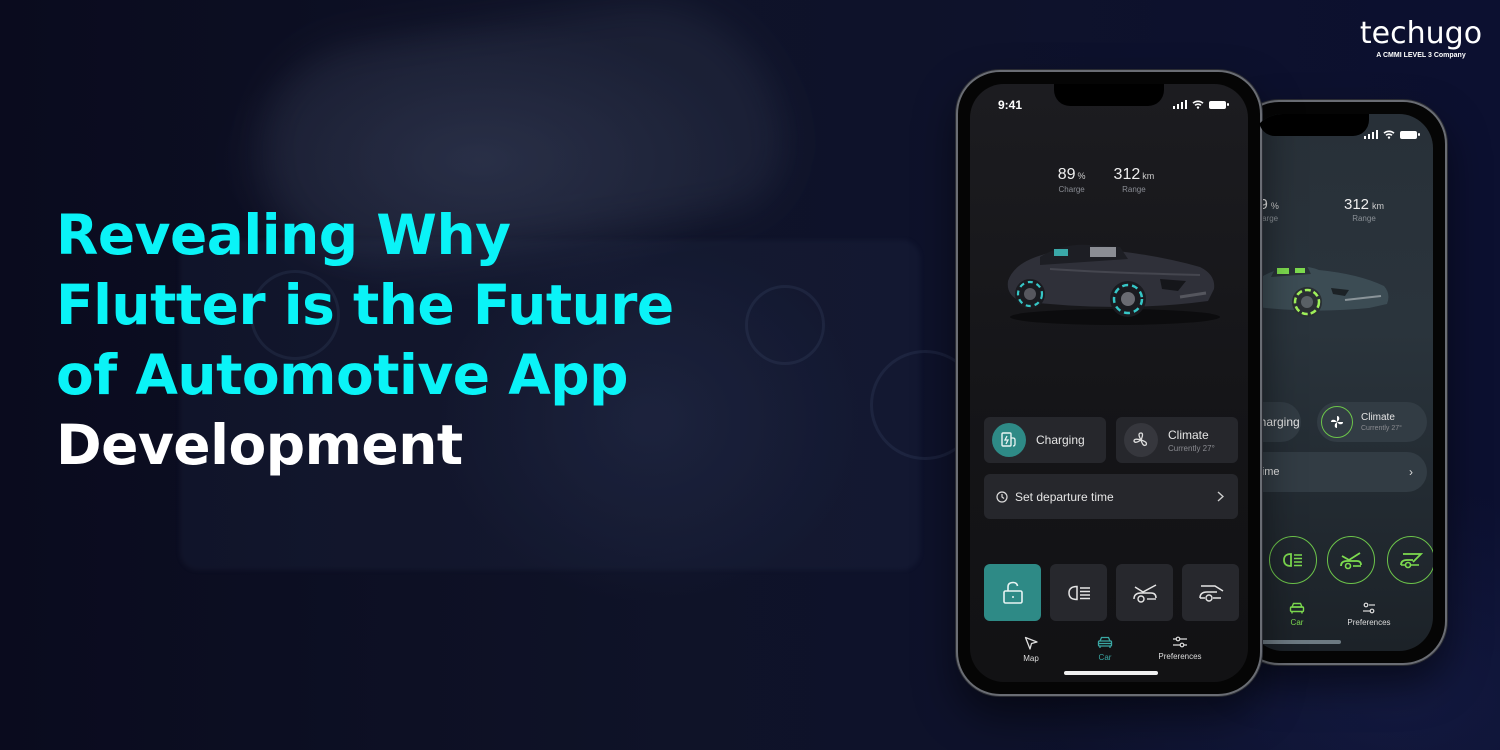  What do you see at coordinates (342, 375) in the screenshot?
I see `headline-line-3: of Automotive App` at bounding box center [342, 375].